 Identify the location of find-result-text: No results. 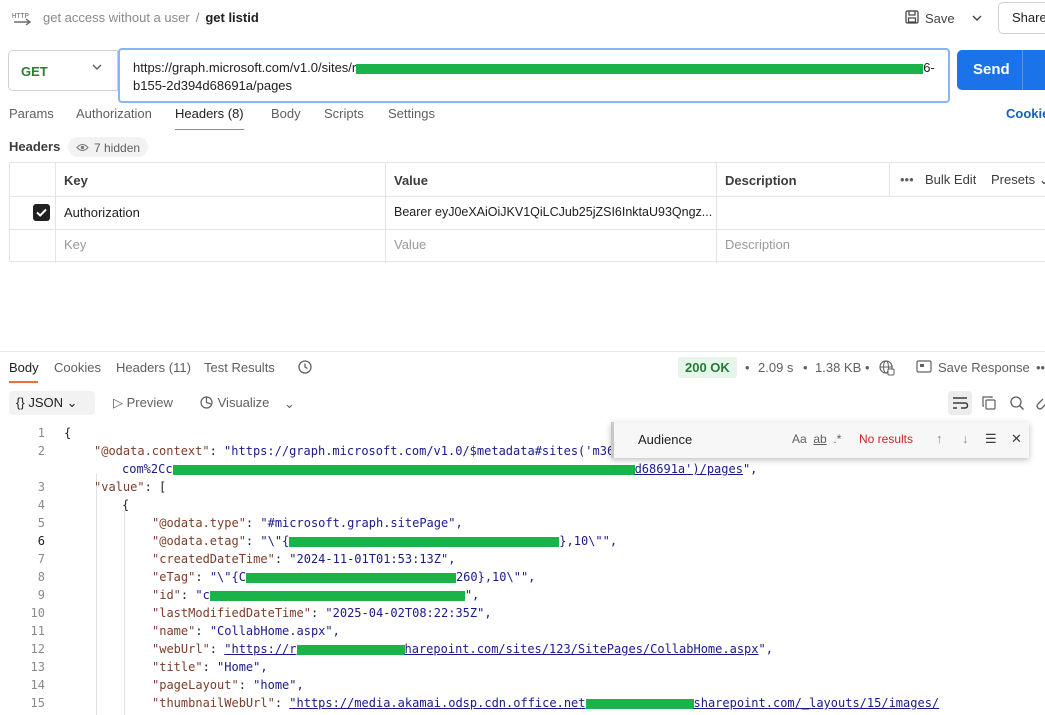
(886, 439).